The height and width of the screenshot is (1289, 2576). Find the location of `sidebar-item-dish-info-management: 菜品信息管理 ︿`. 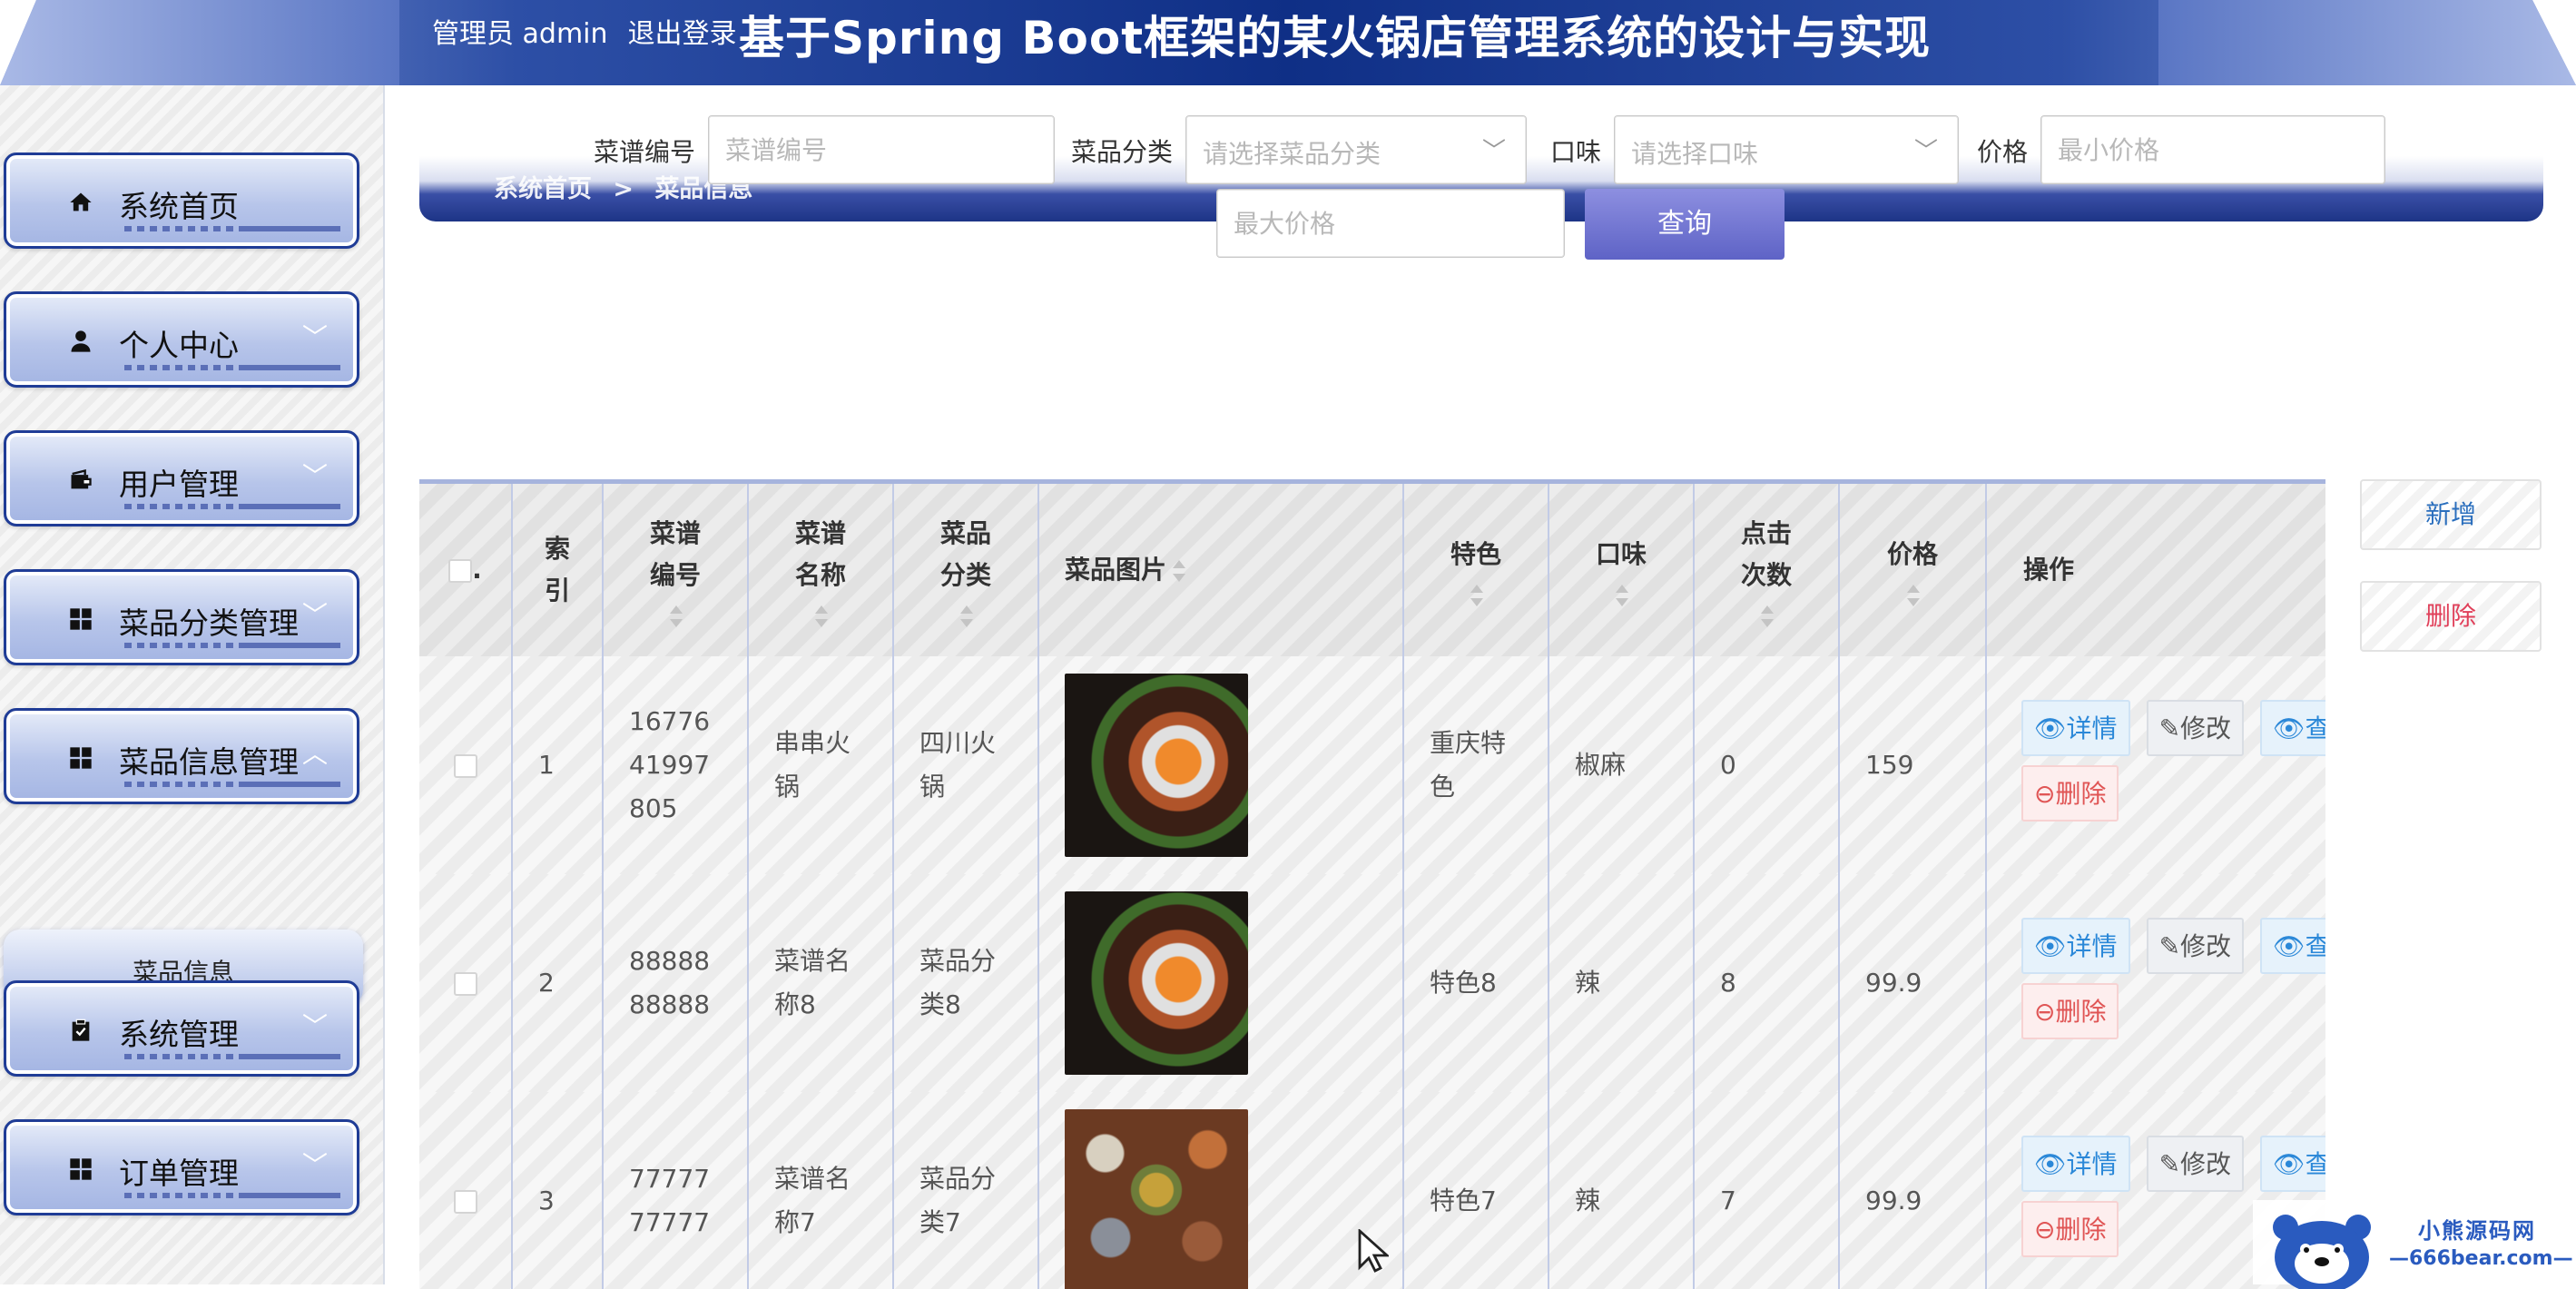

sidebar-item-dish-info-management: 菜品信息管理 ︿ is located at coordinates (181, 756).